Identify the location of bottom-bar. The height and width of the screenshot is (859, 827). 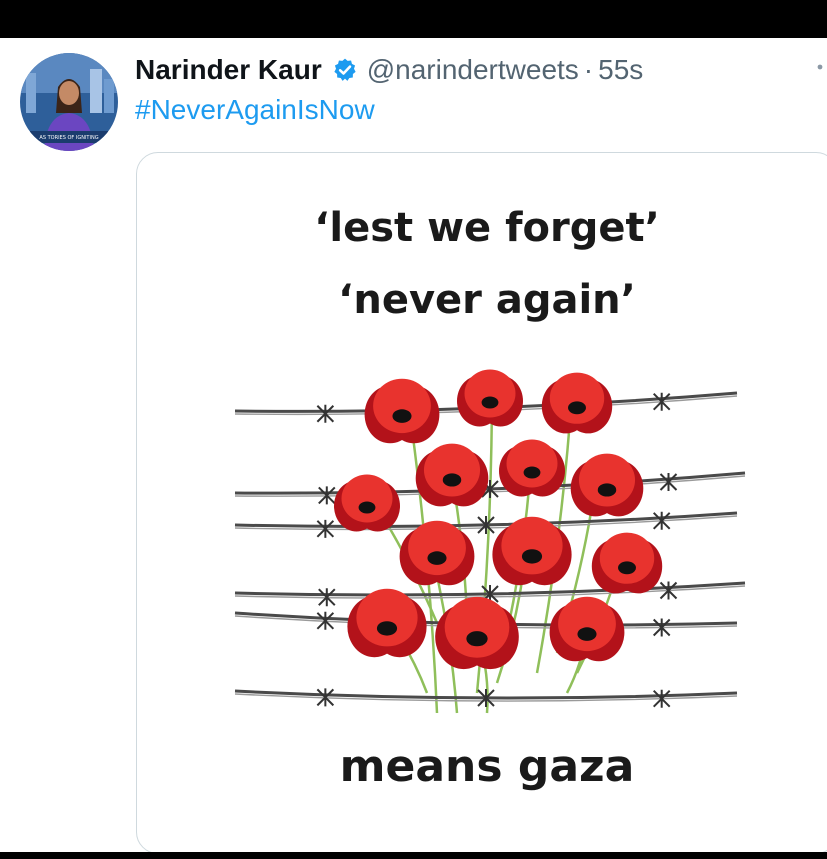
(413, 855).